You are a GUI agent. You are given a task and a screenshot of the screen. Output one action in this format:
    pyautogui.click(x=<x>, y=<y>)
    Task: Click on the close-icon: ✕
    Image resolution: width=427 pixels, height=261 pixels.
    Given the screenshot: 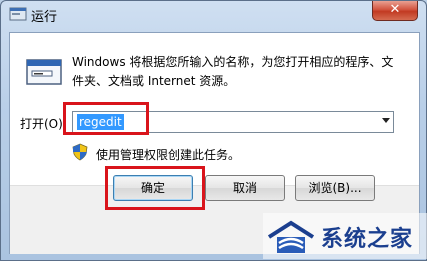 What is the action you would take?
    pyautogui.click(x=395, y=9)
    